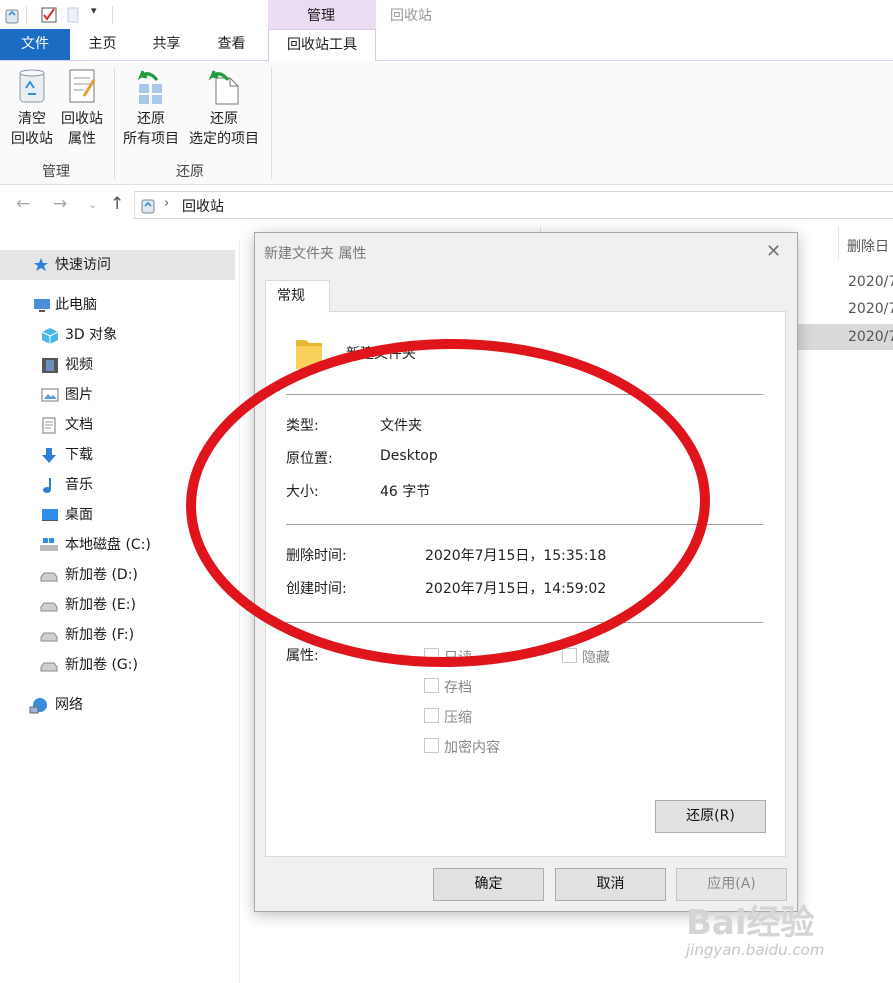 Image resolution: width=893 pixels, height=983 pixels. I want to click on nav-label: 下载, so click(79, 455).